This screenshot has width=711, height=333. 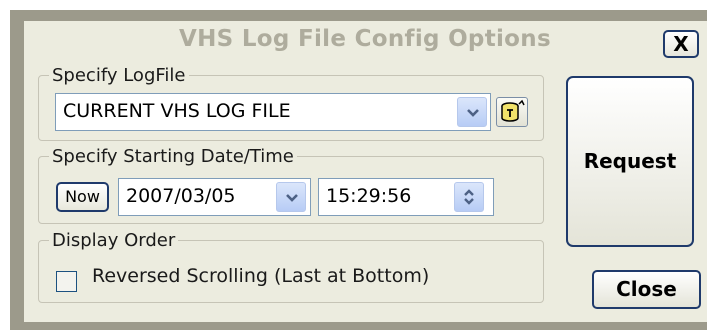 I want to click on logfile-browse-button, so click(x=512, y=112).